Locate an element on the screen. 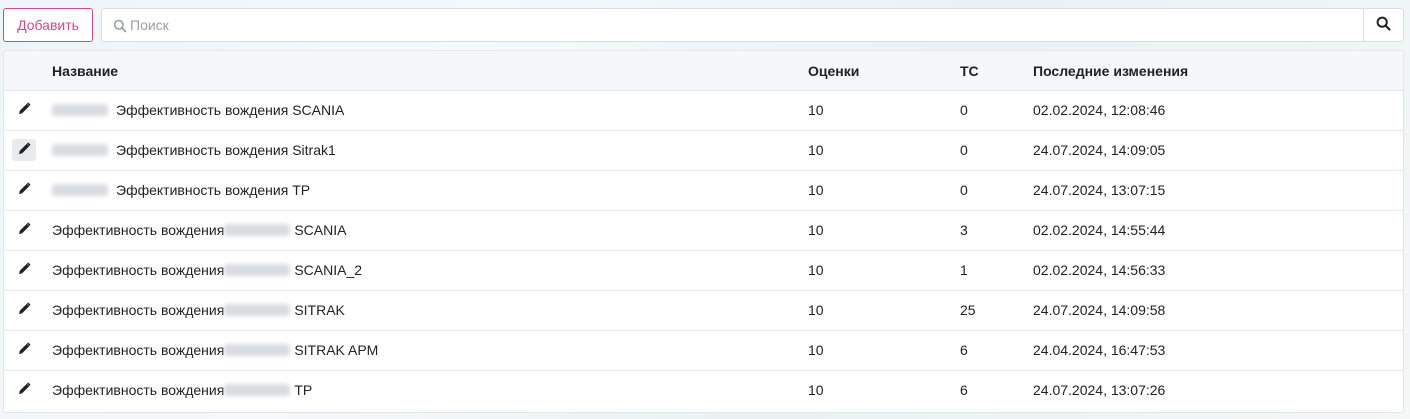 The height and width of the screenshot is (419, 1410). column-header-vehicles: ТС is located at coordinates (969, 71).